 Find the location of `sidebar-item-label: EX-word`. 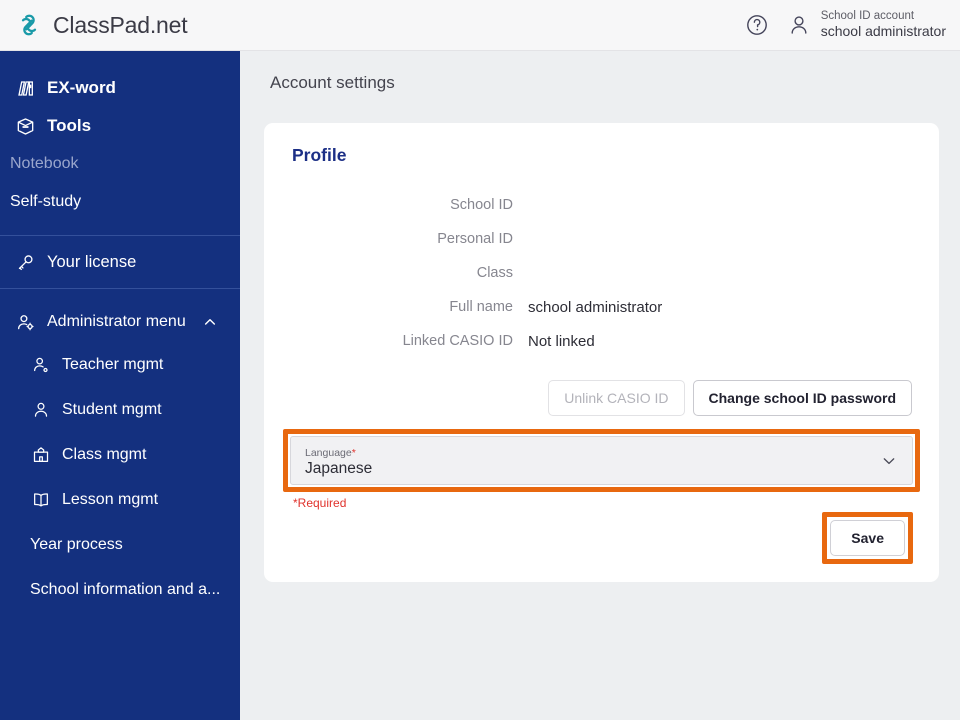

sidebar-item-label: EX-word is located at coordinates (81, 87).